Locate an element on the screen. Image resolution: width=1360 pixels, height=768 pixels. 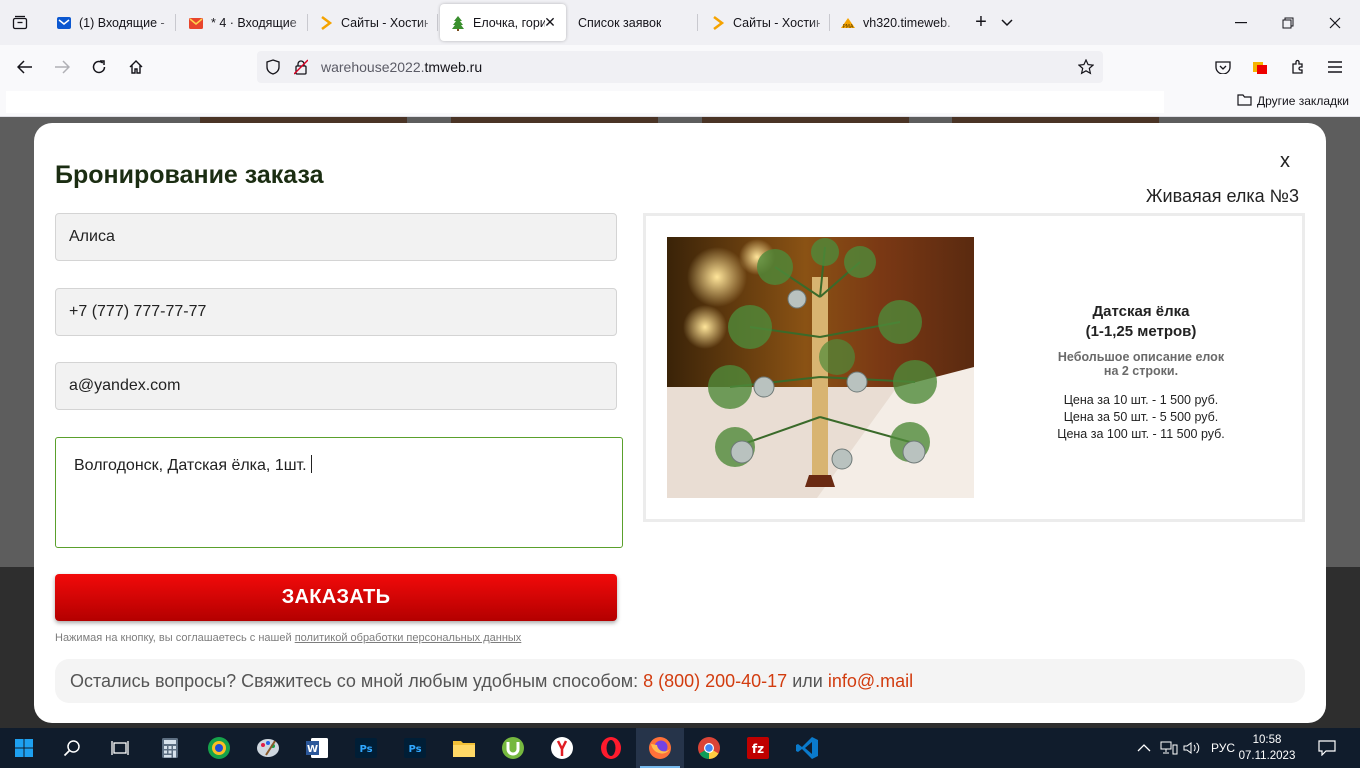
shield-icon is located at coordinates (273, 67).